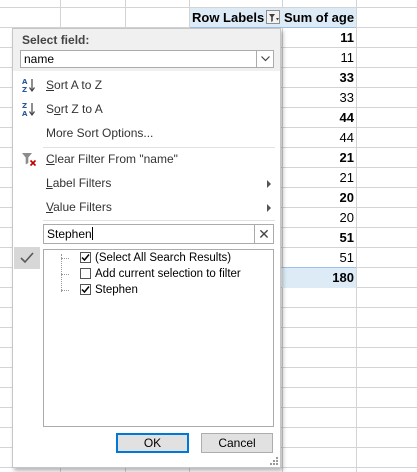 This screenshot has width=417, height=472. I want to click on close-icon: ✕, so click(263, 234).